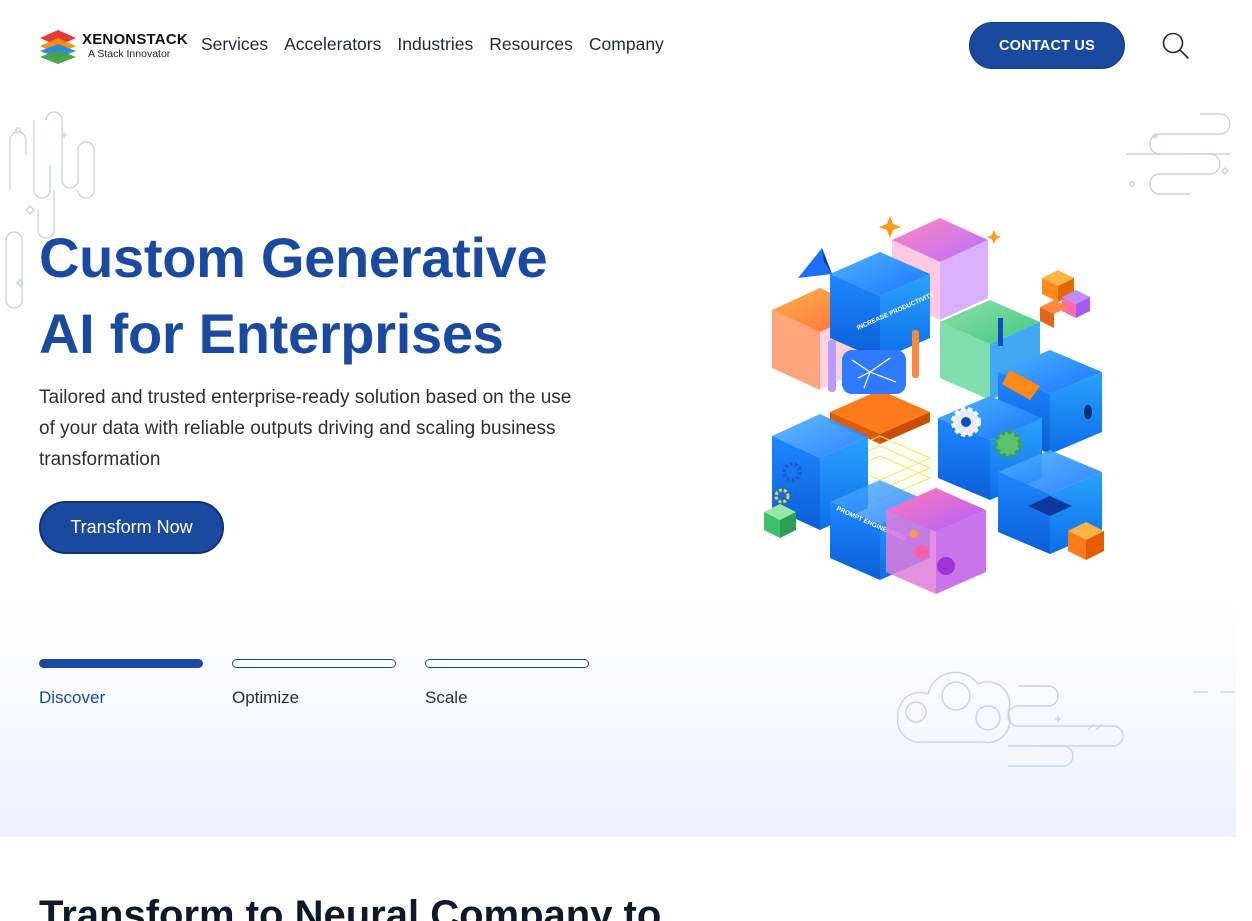 The width and height of the screenshot is (1252, 921). What do you see at coordinates (129, 54) in the screenshot?
I see `brand-tagline: A Stack Innovator` at bounding box center [129, 54].